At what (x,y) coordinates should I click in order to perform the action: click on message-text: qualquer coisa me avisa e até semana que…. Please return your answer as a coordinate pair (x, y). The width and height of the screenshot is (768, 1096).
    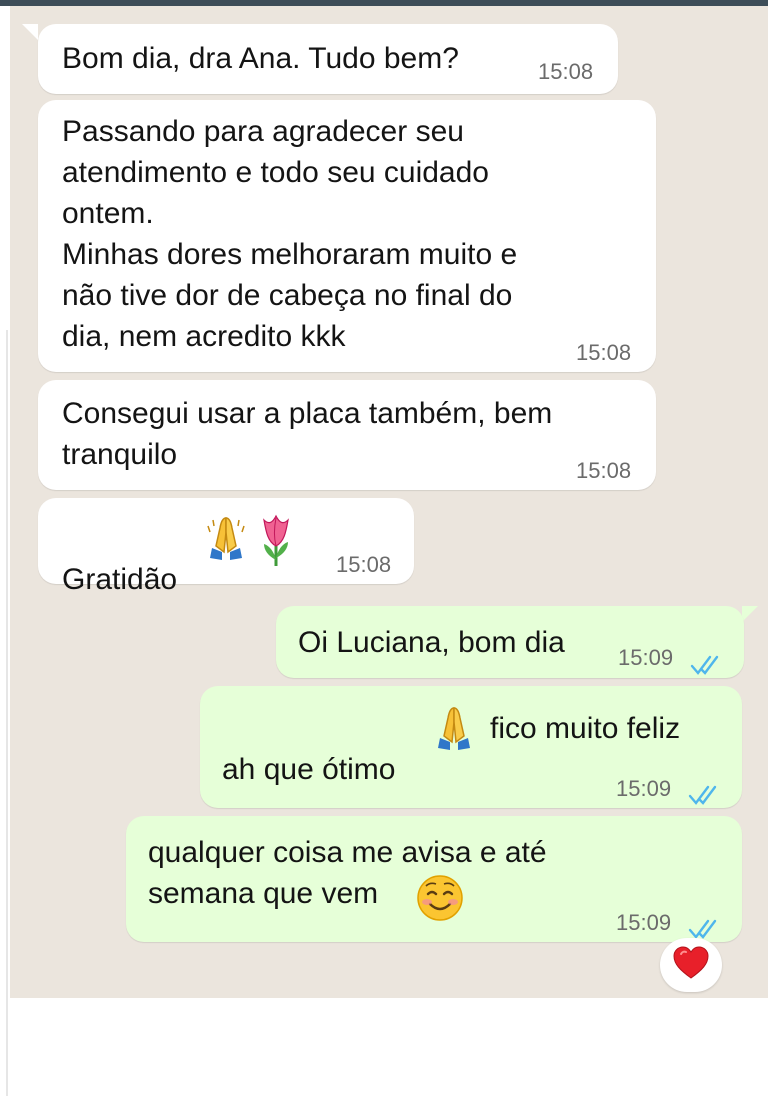
    Looking at the image, I should click on (347, 873).